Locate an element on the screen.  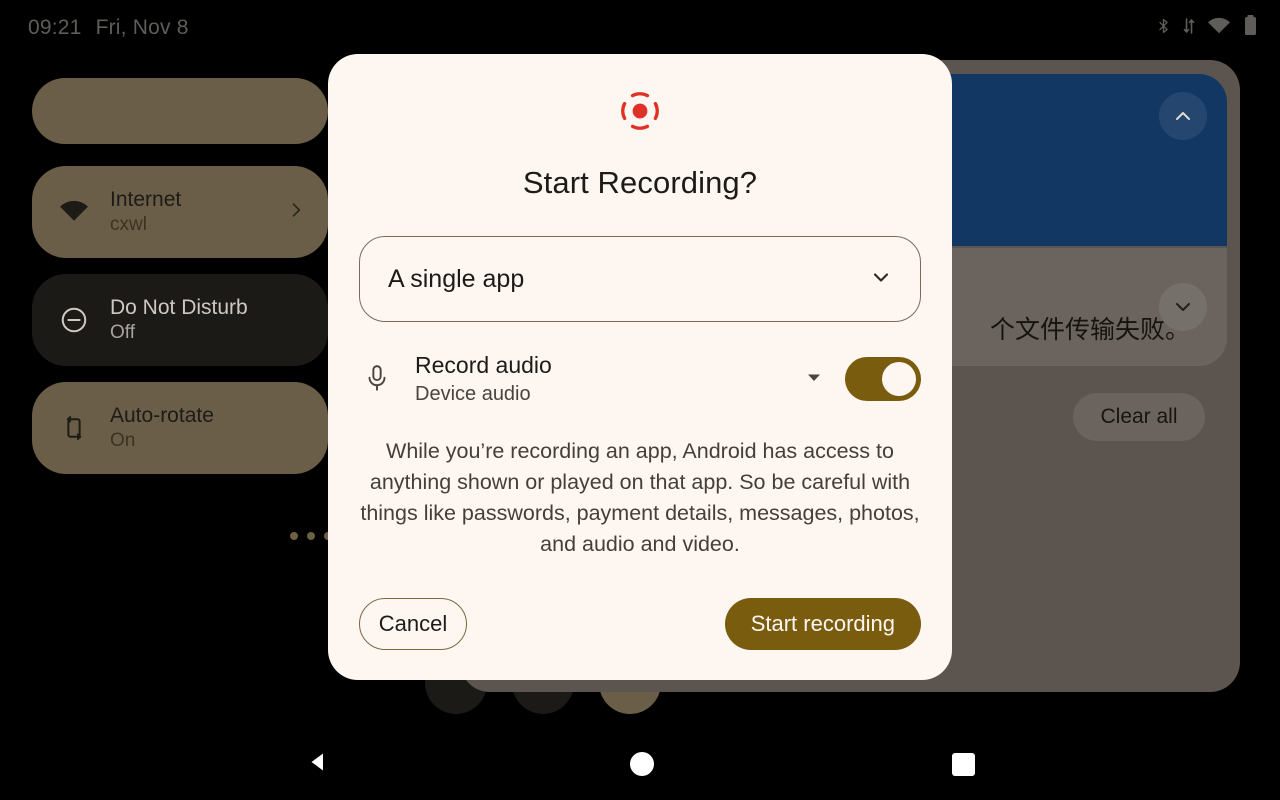
quick-settings-page-indicator is located at coordinates (311, 536).